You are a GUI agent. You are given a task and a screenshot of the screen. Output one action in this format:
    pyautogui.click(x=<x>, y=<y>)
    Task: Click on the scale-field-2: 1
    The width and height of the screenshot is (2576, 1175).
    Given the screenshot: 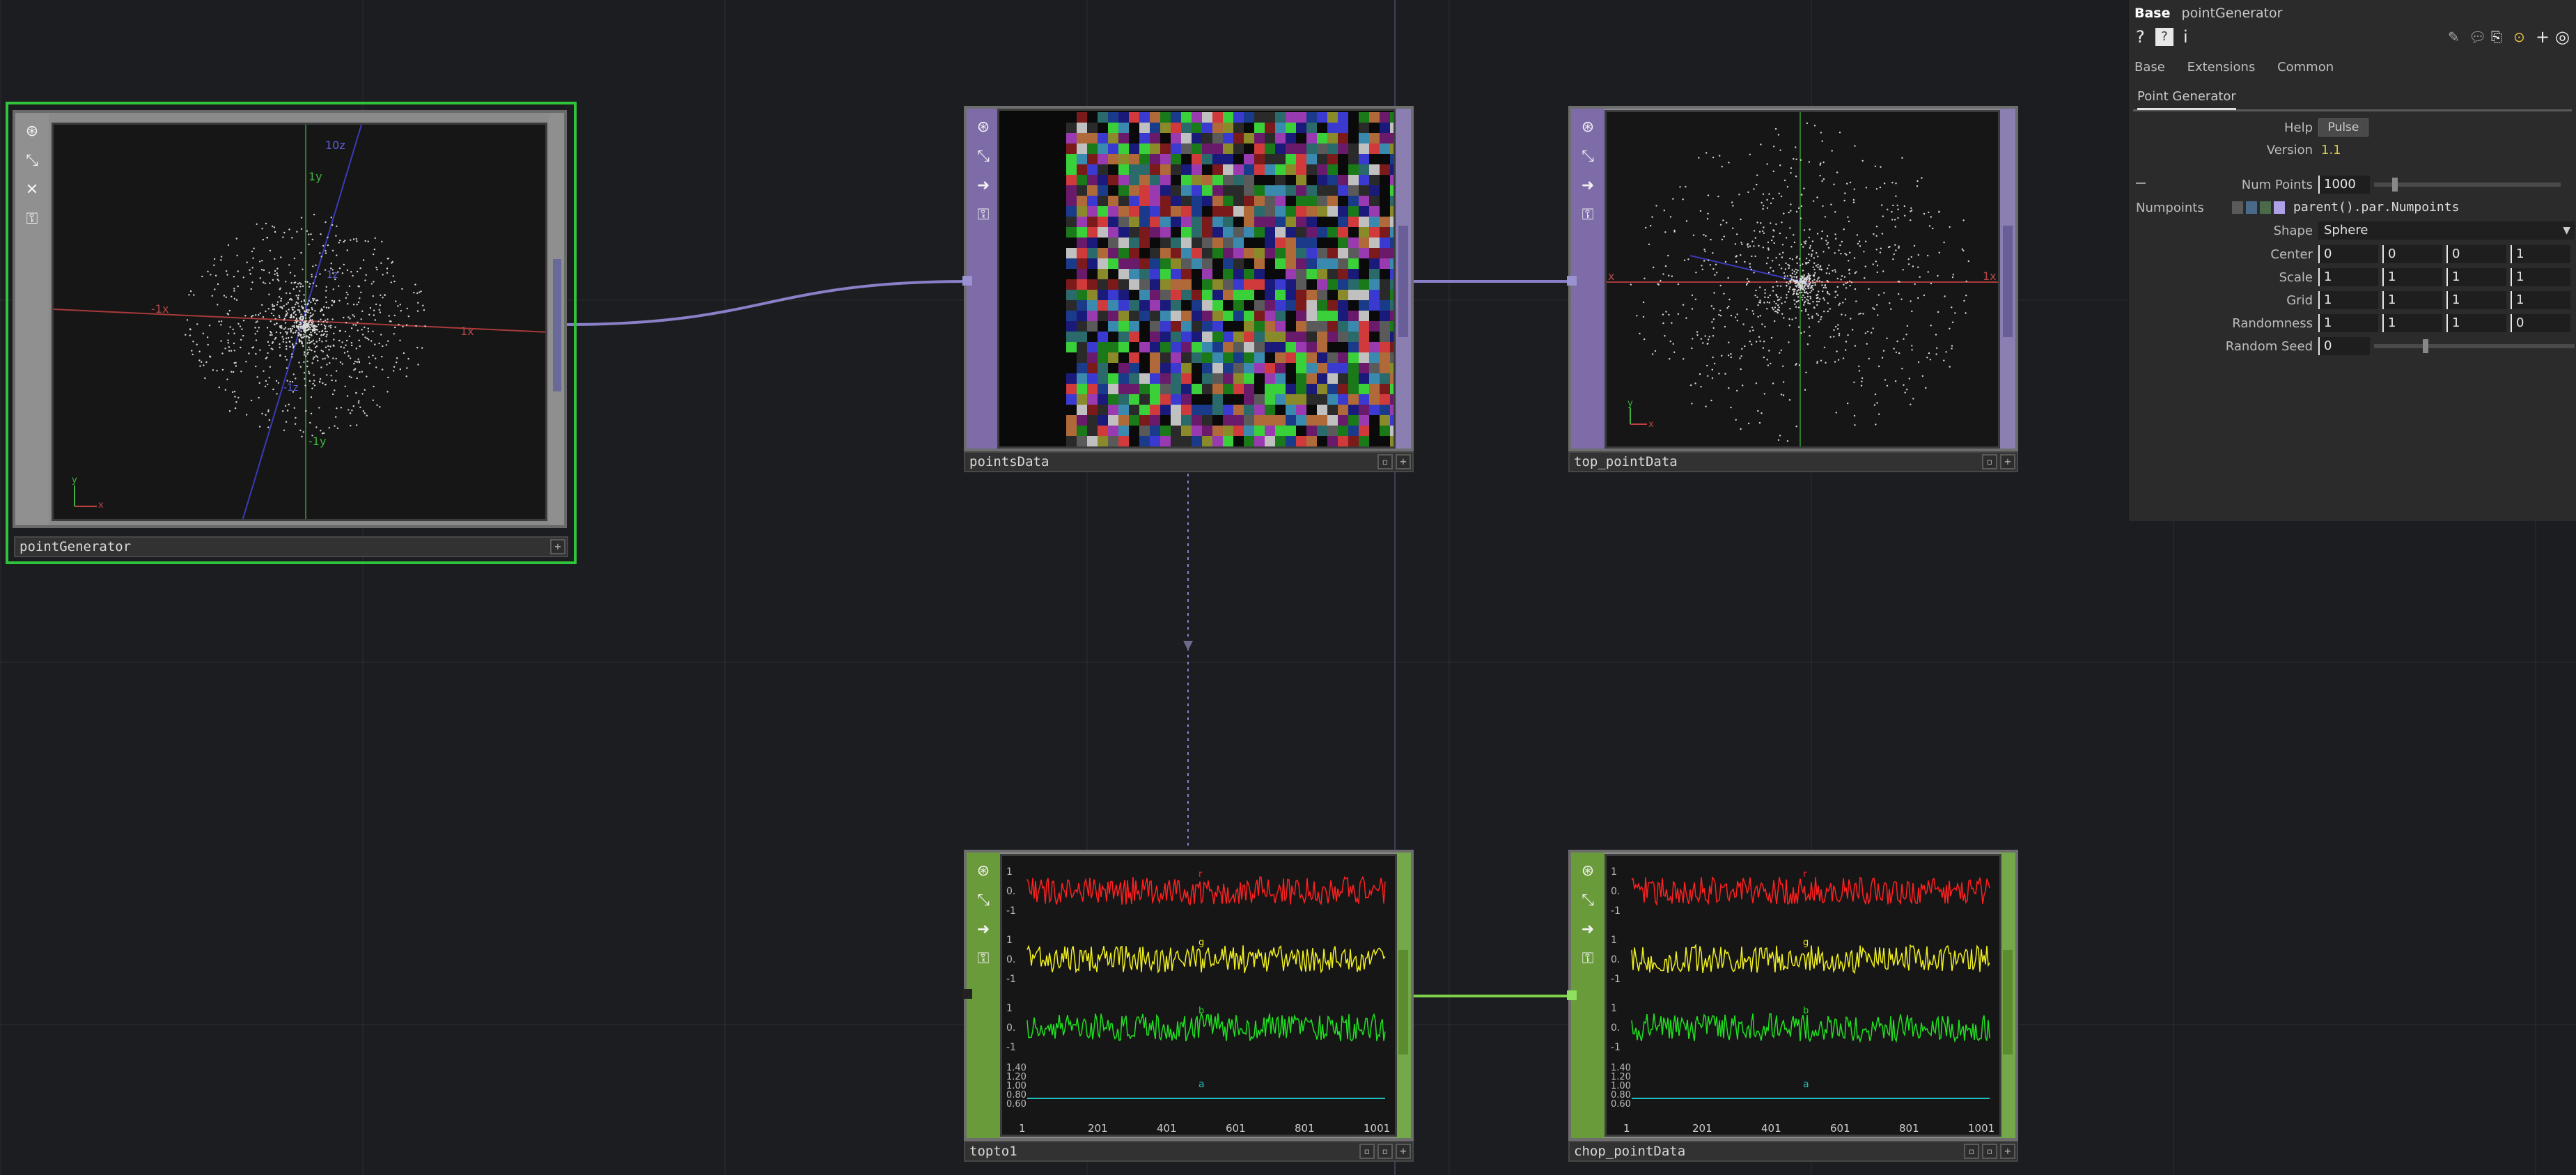 What is the action you would take?
    pyautogui.click(x=2476, y=277)
    